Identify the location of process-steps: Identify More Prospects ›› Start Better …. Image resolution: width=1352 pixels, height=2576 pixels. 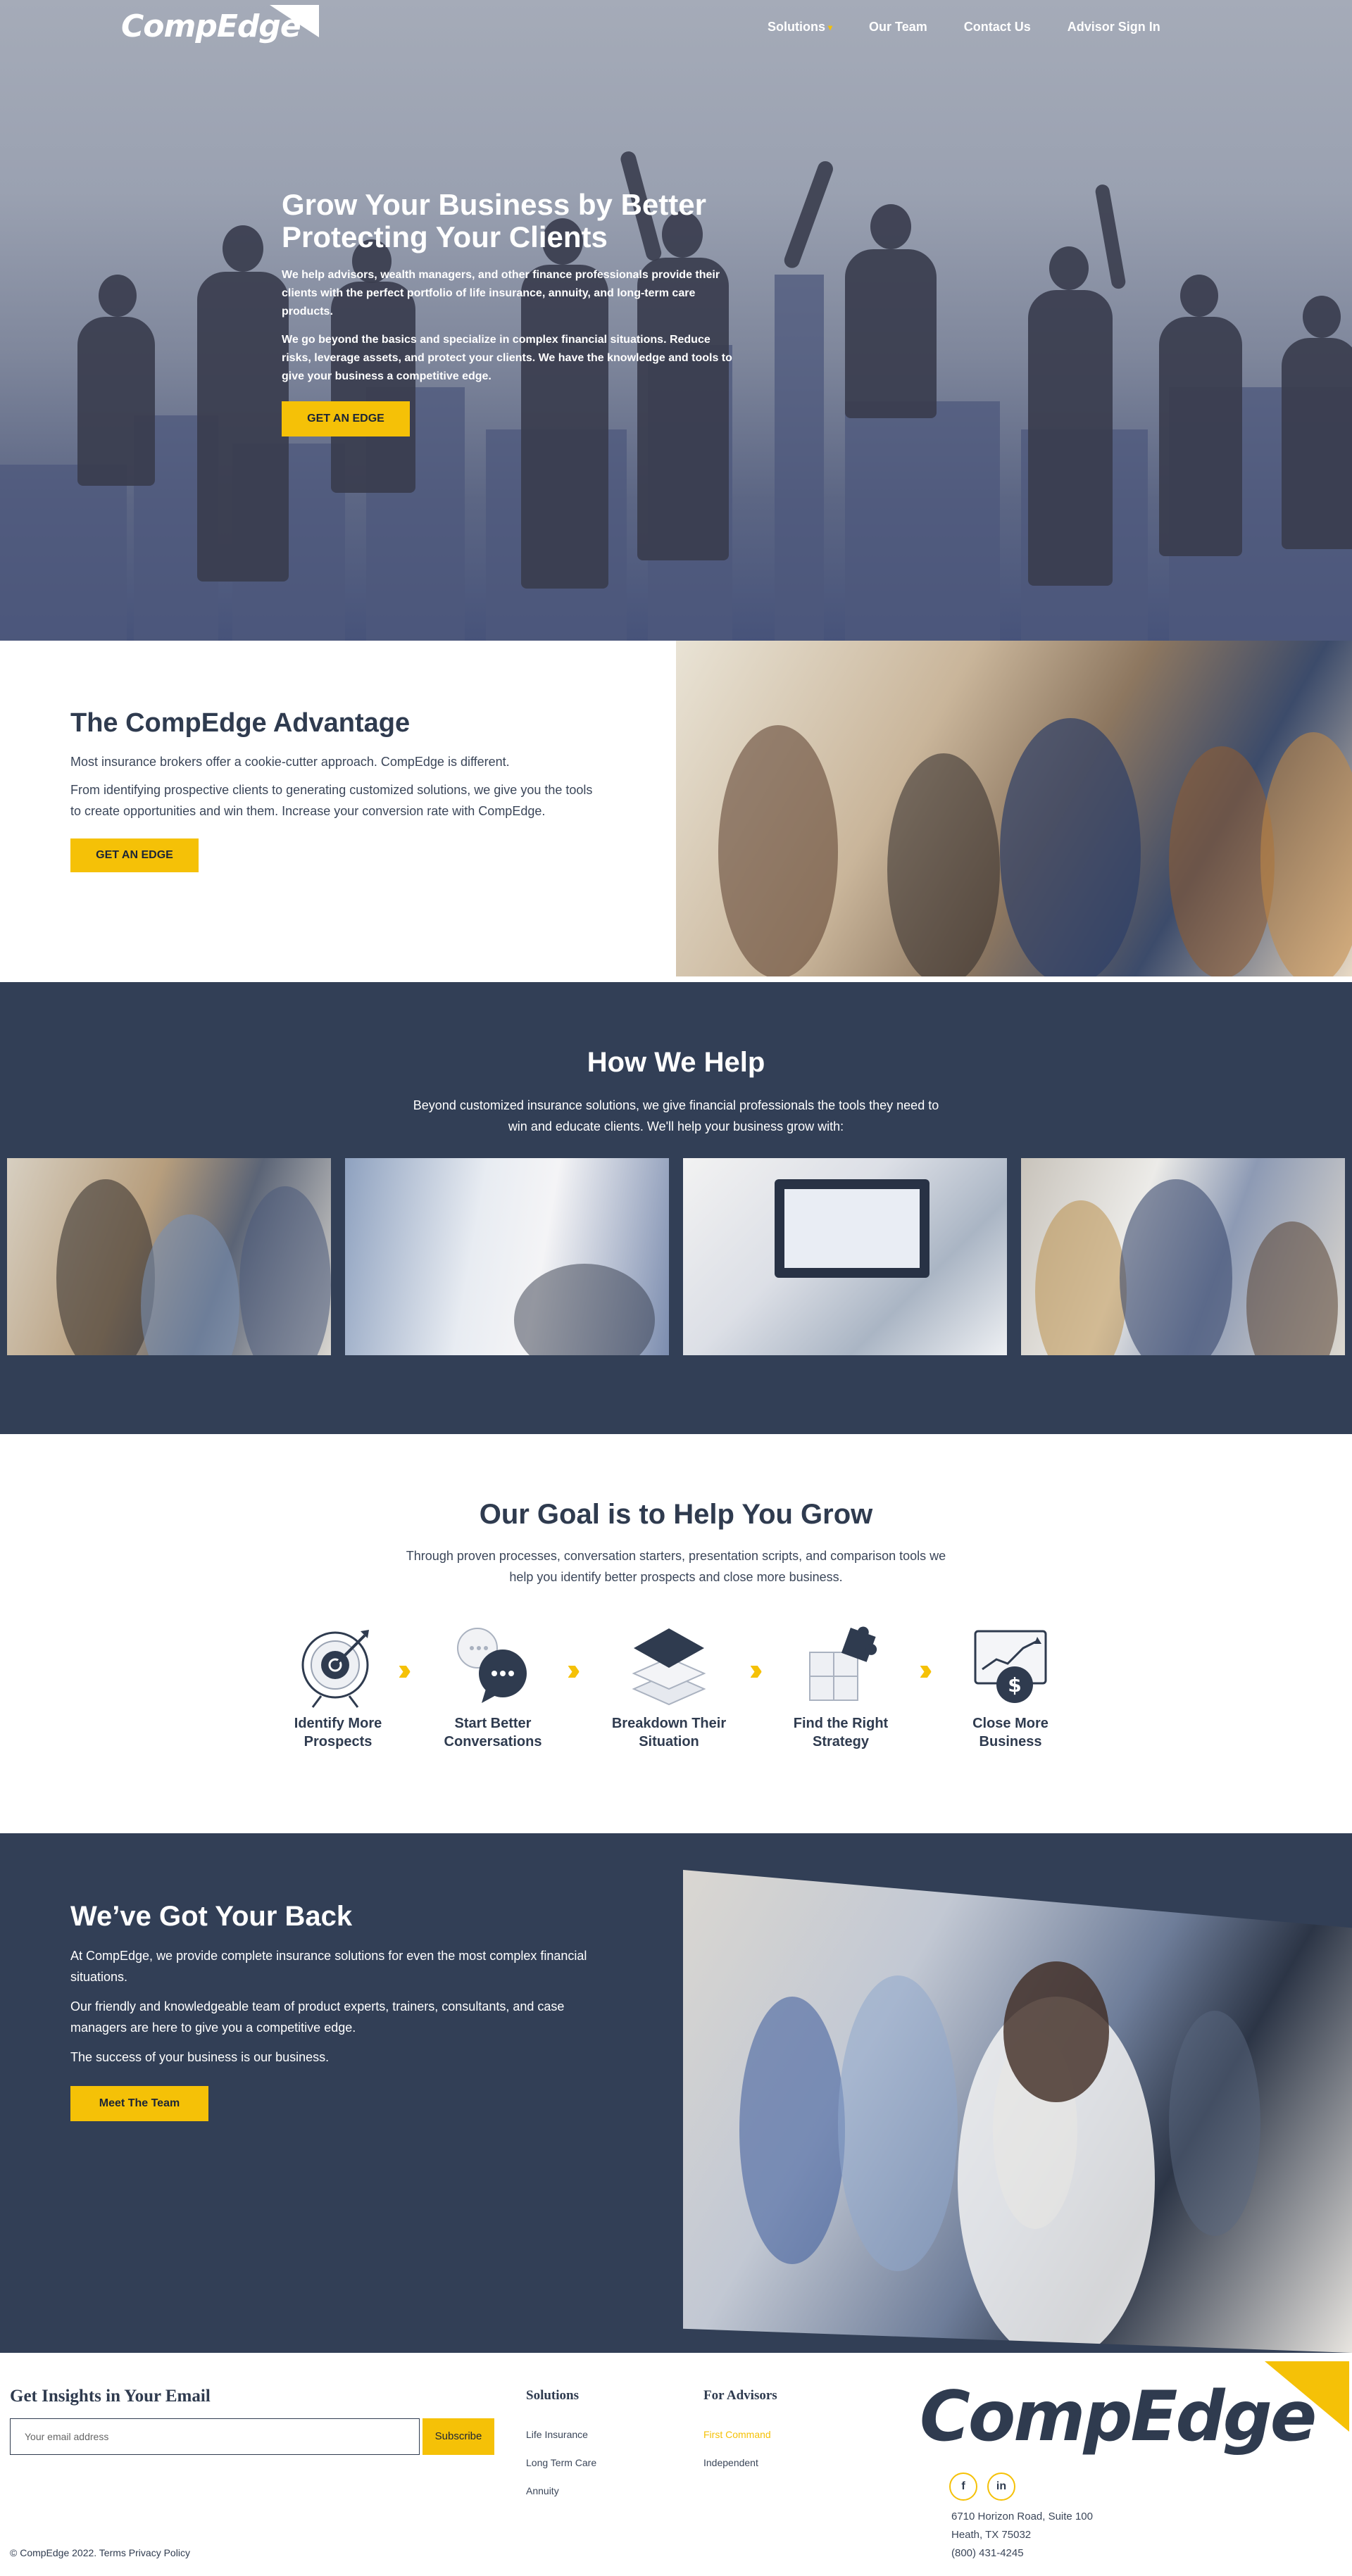
(676, 1705).